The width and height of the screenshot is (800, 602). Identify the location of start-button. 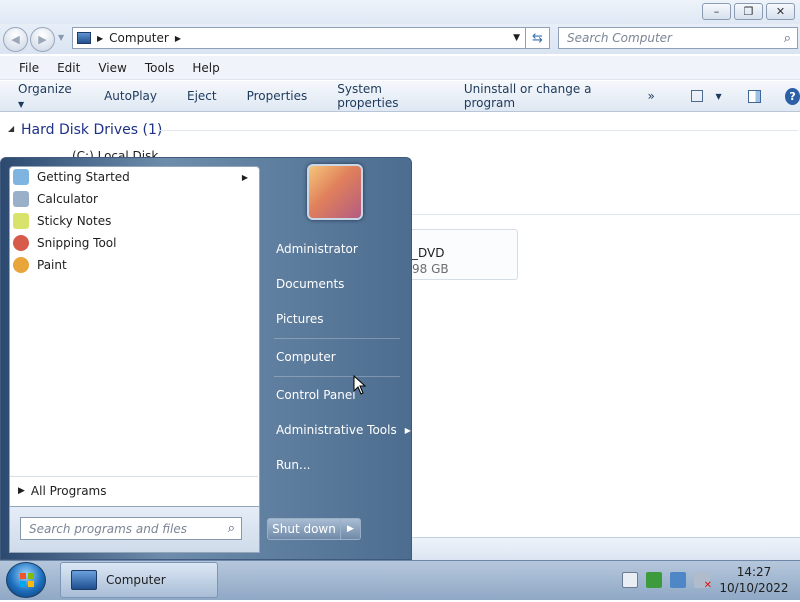
(26, 580).